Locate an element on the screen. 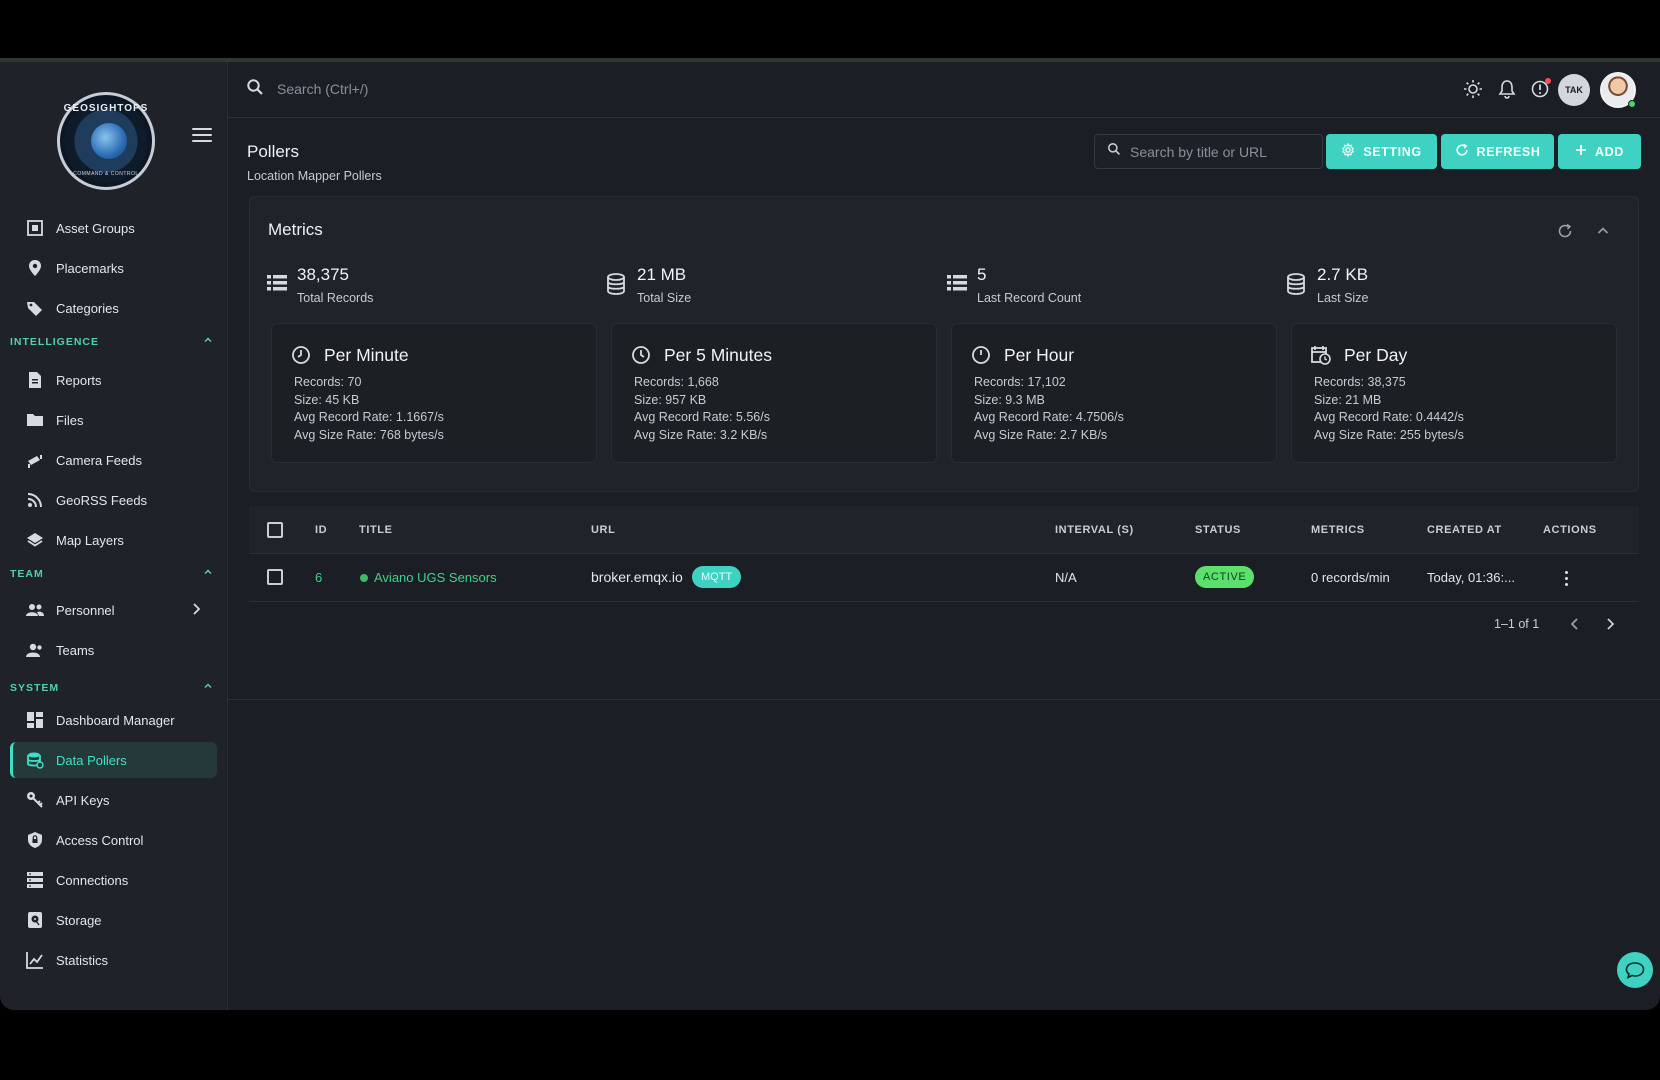 Image resolution: width=1660 pixels, height=1080 pixels. sidebar-item-georss-feeds: GeoRSS Feeds is located at coordinates (113, 500).